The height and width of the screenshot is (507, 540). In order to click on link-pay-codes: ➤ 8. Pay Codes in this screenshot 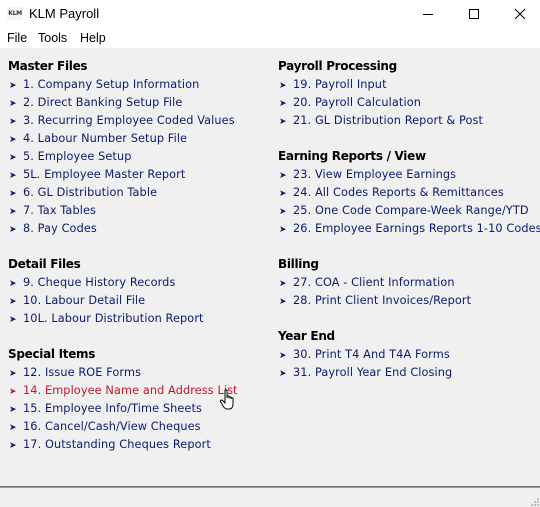, I will do `click(53, 228)`.